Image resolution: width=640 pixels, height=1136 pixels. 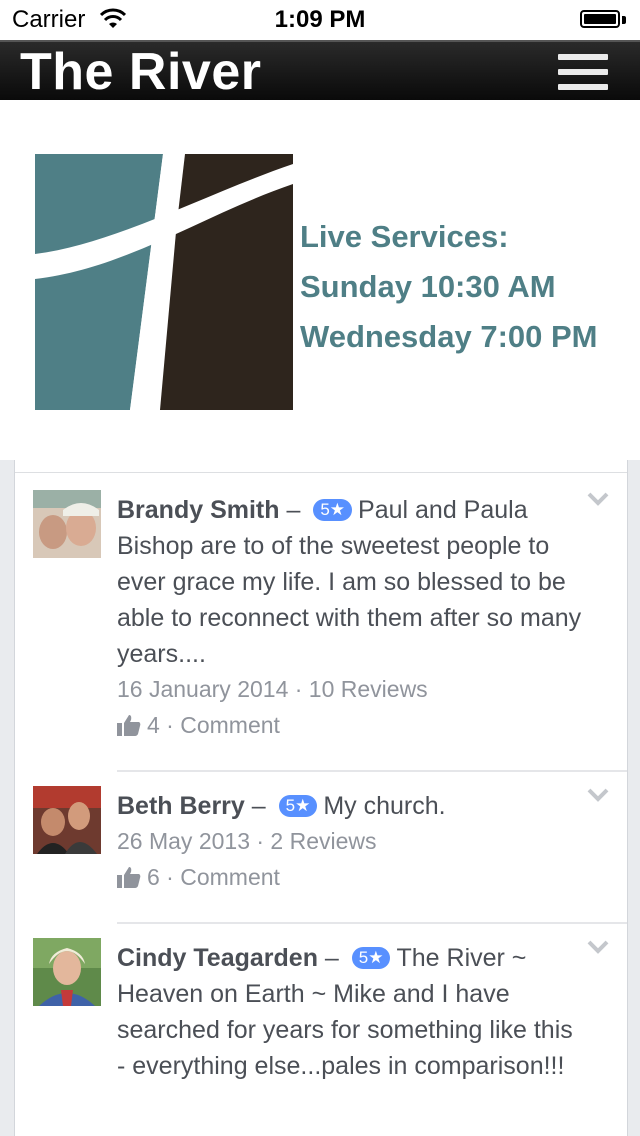 I want to click on card-top-divider, so click(x=321, y=472).